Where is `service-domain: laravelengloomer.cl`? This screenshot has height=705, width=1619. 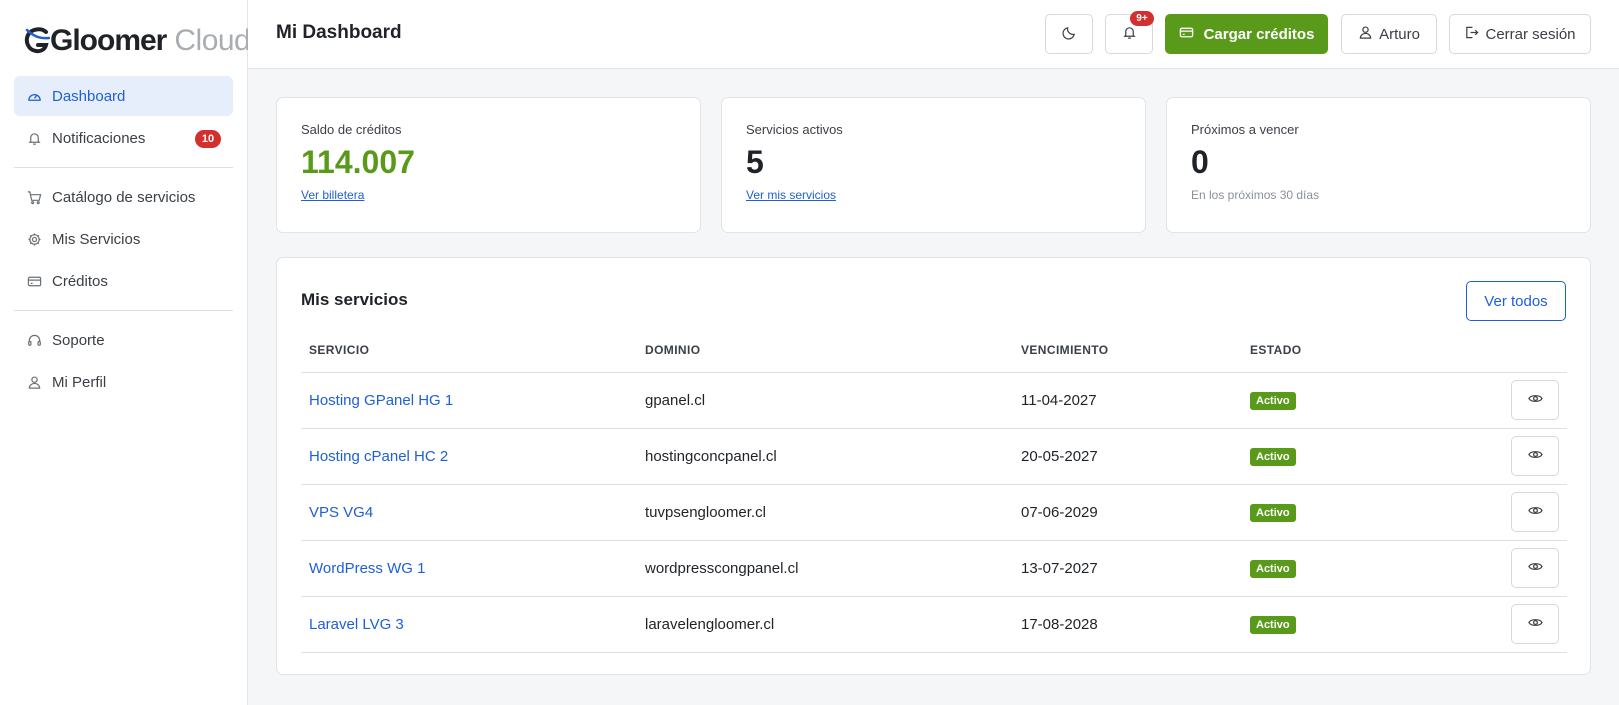
service-domain: laravelengloomer.cl is located at coordinates (825, 624).